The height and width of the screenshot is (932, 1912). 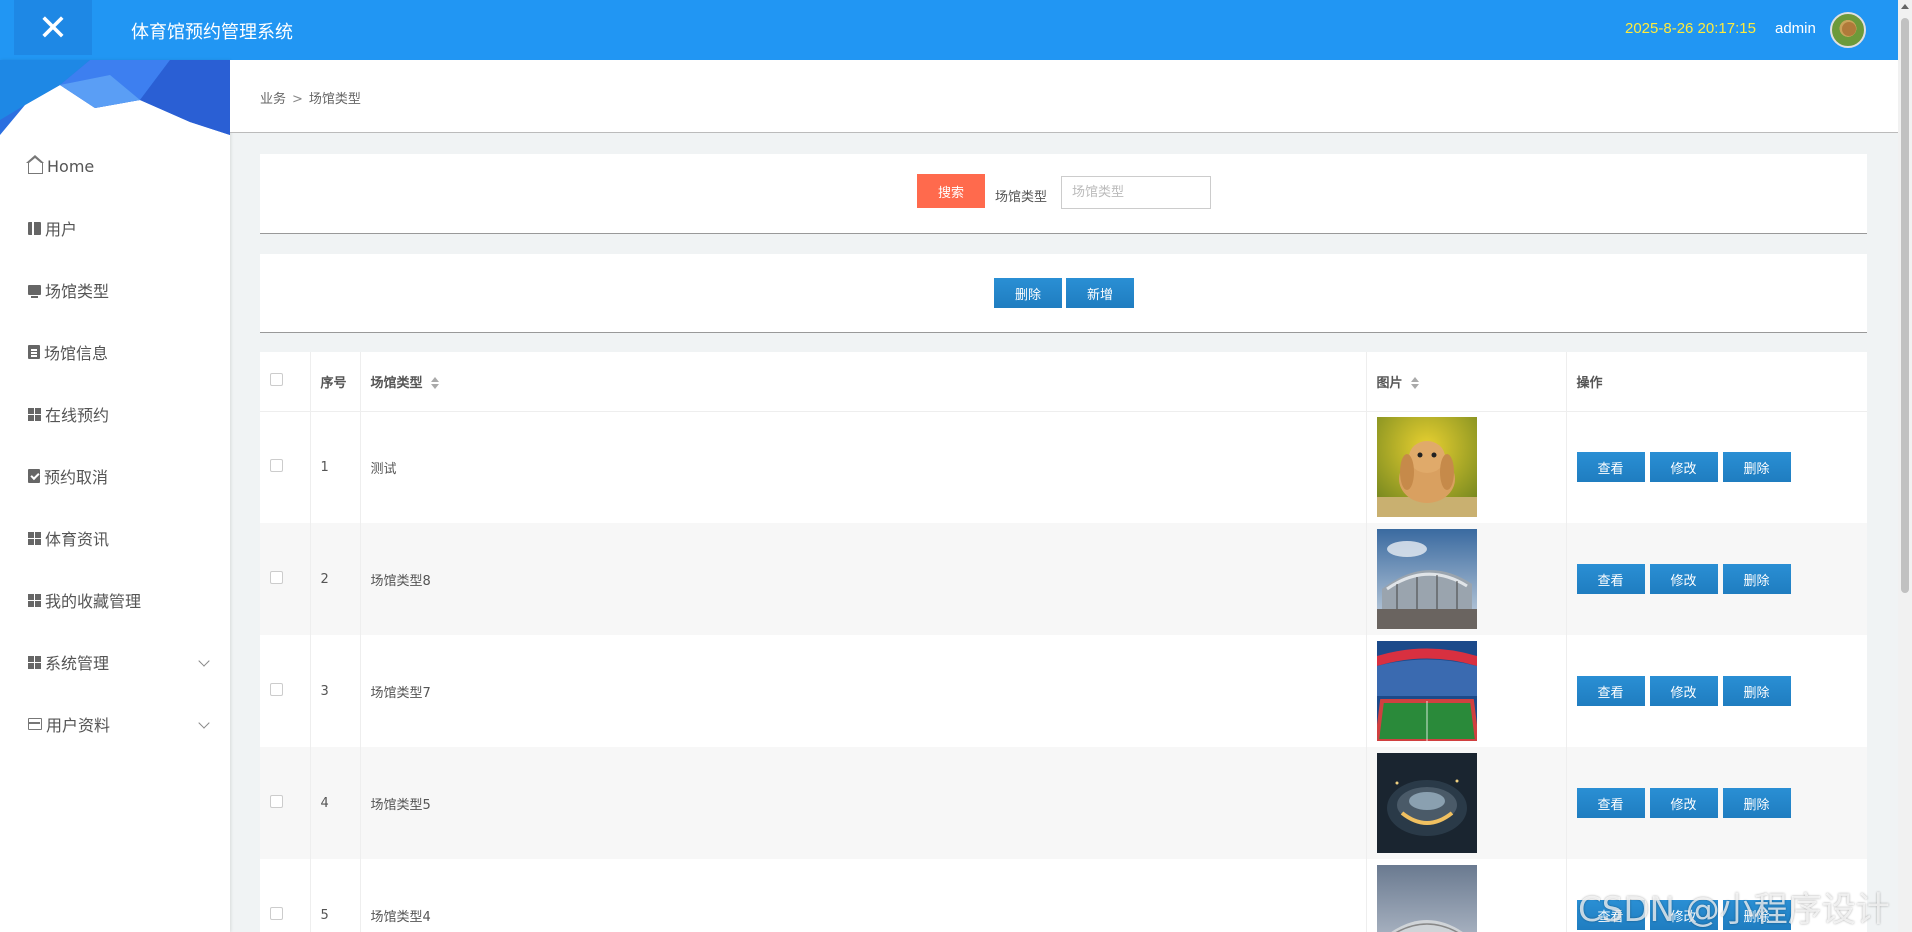 I want to click on column-header-label: 图片, so click(x=1389, y=383).